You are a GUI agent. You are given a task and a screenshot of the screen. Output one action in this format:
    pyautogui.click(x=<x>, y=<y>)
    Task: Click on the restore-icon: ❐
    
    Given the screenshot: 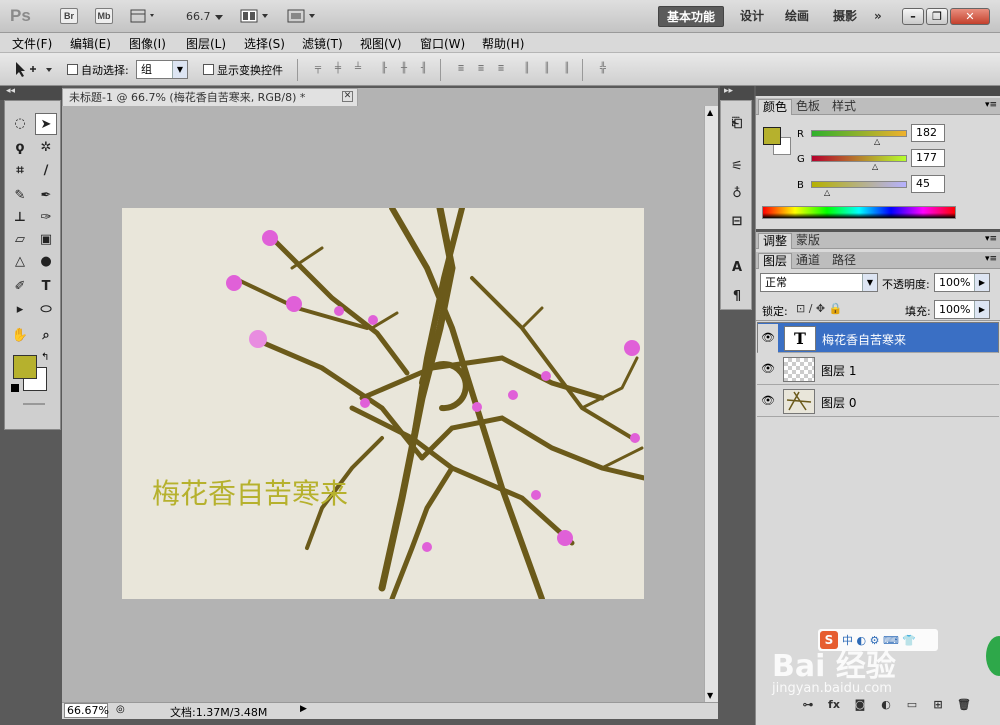 What is the action you would take?
    pyautogui.click(x=937, y=16)
    